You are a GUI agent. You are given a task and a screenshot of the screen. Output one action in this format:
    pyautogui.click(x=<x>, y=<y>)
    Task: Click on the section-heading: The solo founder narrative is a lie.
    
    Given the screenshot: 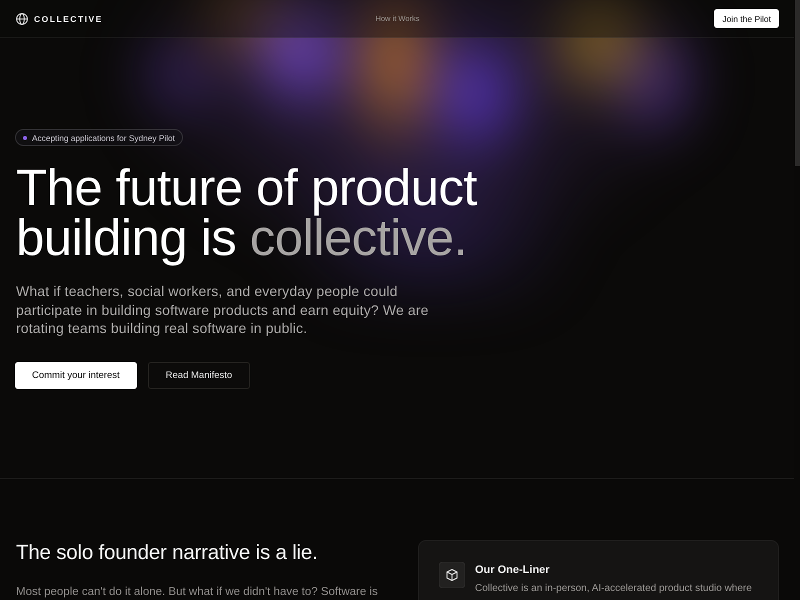 What is the action you would take?
    pyautogui.click(x=167, y=553)
    